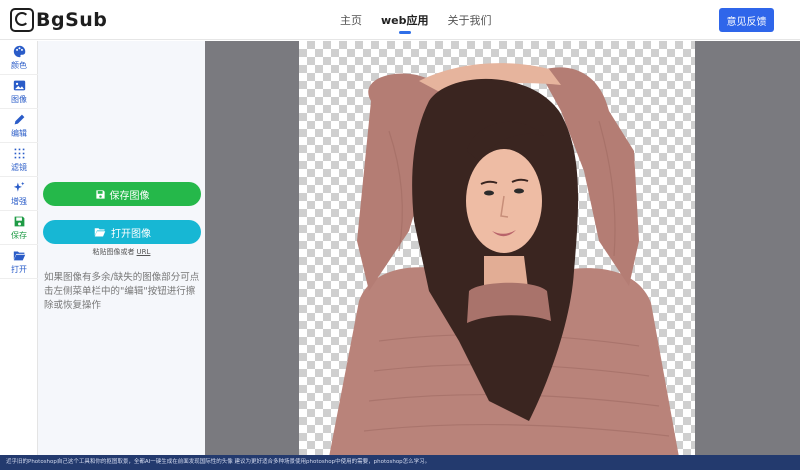 The image size is (800, 470). What do you see at coordinates (19, 92) in the screenshot?
I see `rail-item-image: 图像` at bounding box center [19, 92].